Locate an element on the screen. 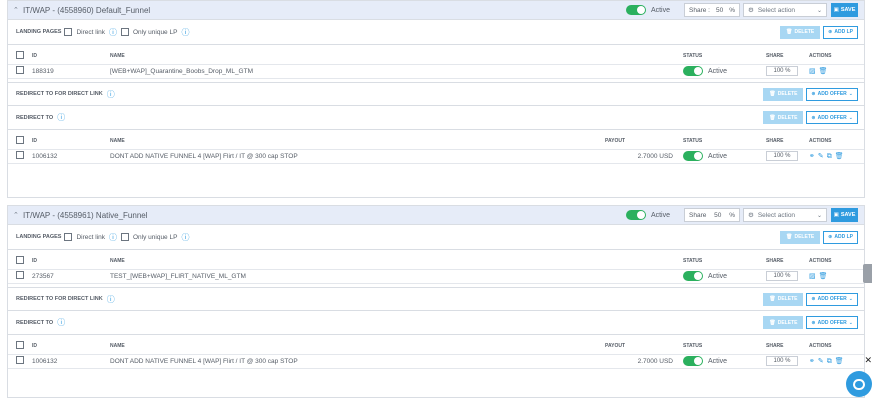  row-id: 1006132 is located at coordinates (71, 156).